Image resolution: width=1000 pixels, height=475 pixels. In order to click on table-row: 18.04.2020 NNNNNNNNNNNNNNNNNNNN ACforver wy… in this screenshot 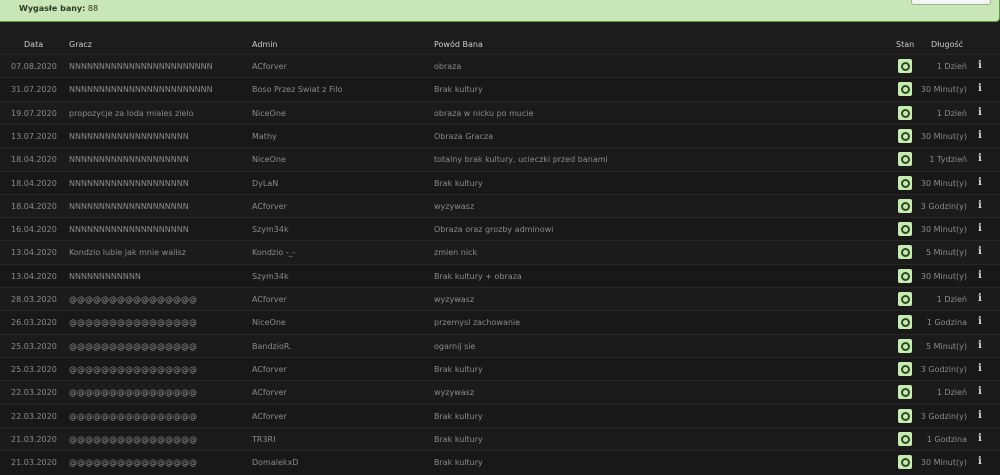, I will do `click(500, 206)`.